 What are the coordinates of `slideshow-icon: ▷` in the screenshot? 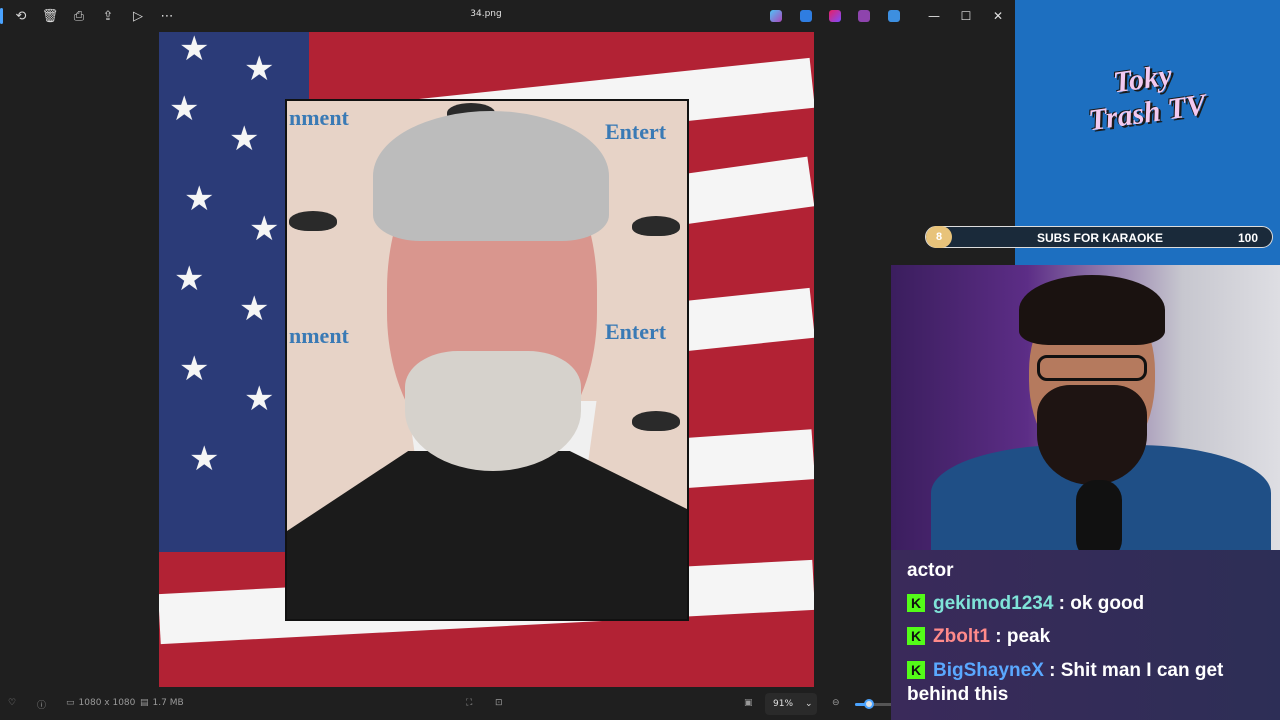 It's located at (138, 16).